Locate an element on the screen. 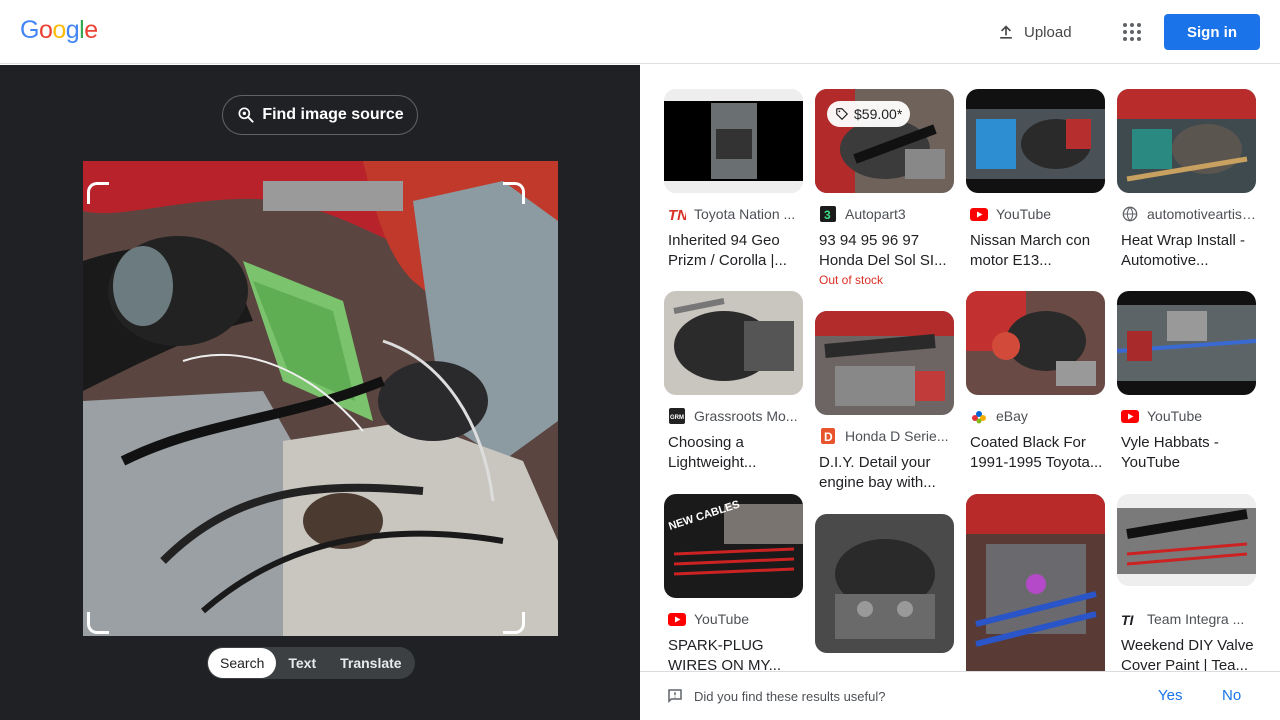 The width and height of the screenshot is (1280, 720). apps-grid-icon is located at coordinates (1132, 32).